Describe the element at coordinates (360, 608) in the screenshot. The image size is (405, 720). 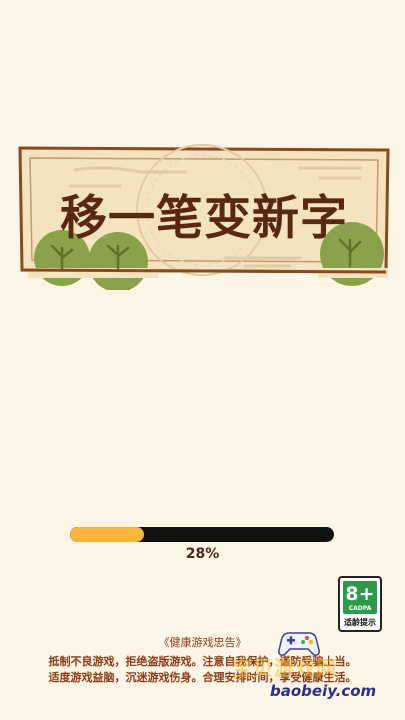
I see `age-rating-org: CADPA` at that location.